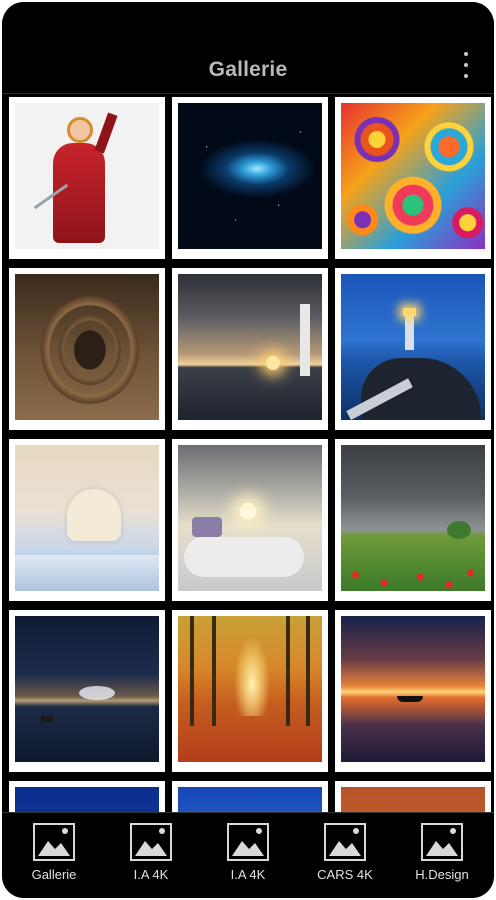 Image resolution: width=496 pixels, height=900 pixels. I want to click on tab-gallerie: Gallerie, so click(54, 855).